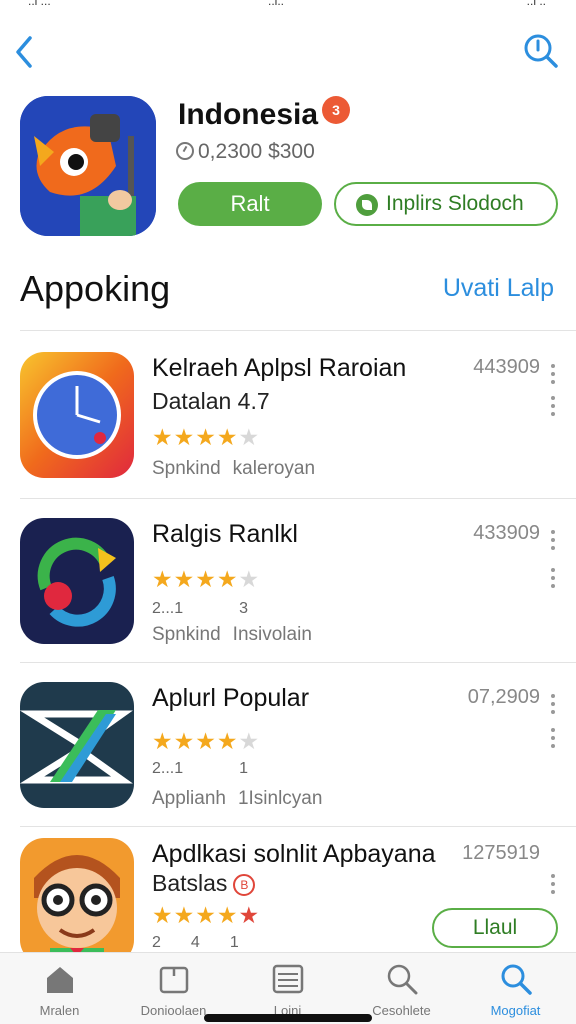 This screenshot has width=576, height=1024. I want to click on app-footer: Spnkind kaleroyan, so click(233, 469).